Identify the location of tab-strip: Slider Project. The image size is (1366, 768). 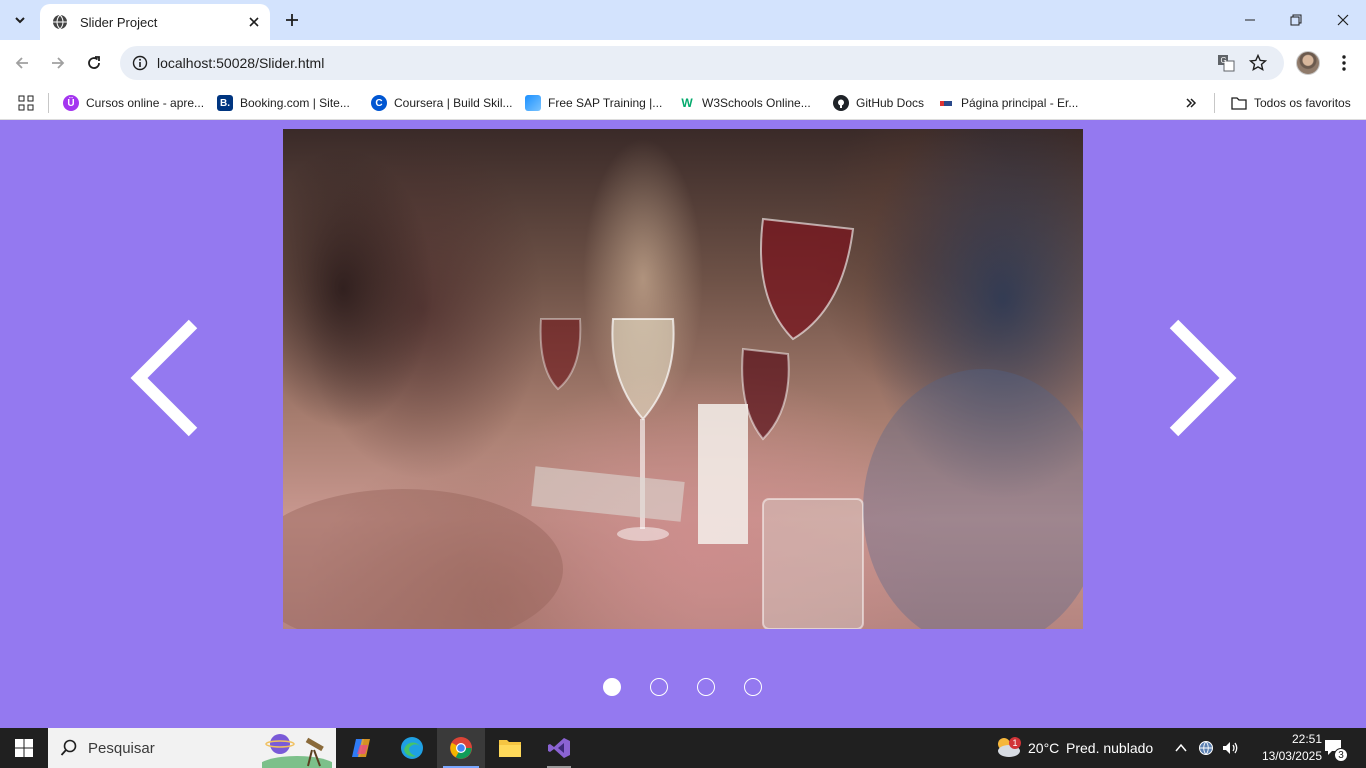
(683, 20).